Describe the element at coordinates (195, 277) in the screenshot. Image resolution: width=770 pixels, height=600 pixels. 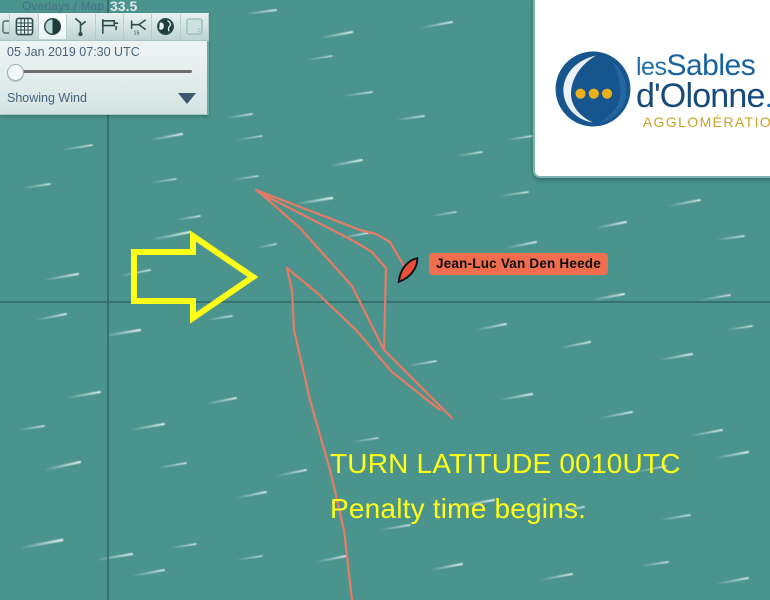
I see `yellow-arrow-icon` at that location.